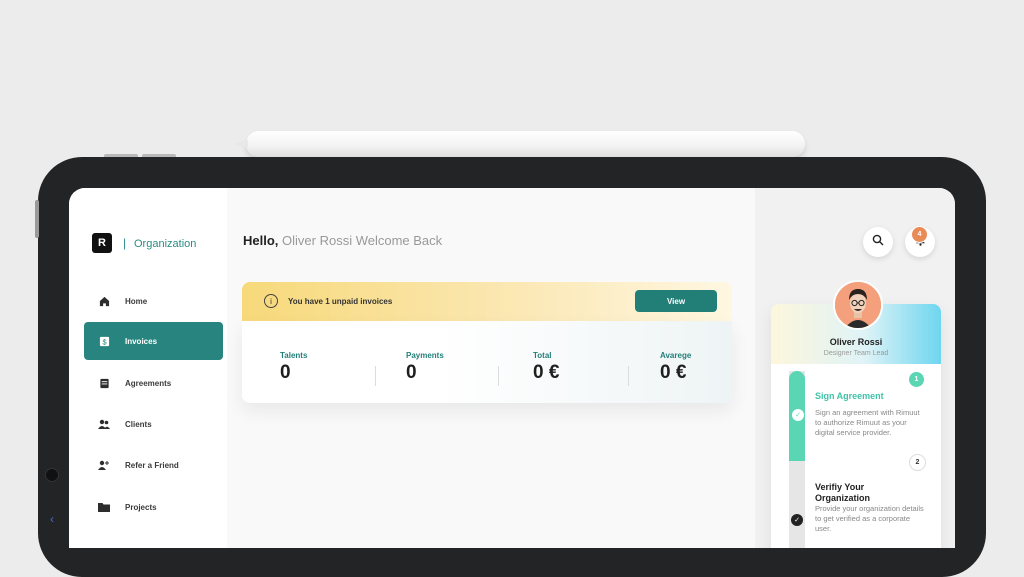 The image size is (1024, 577). What do you see at coordinates (856, 342) in the screenshot?
I see `profile-name: Oliver Rossi` at bounding box center [856, 342].